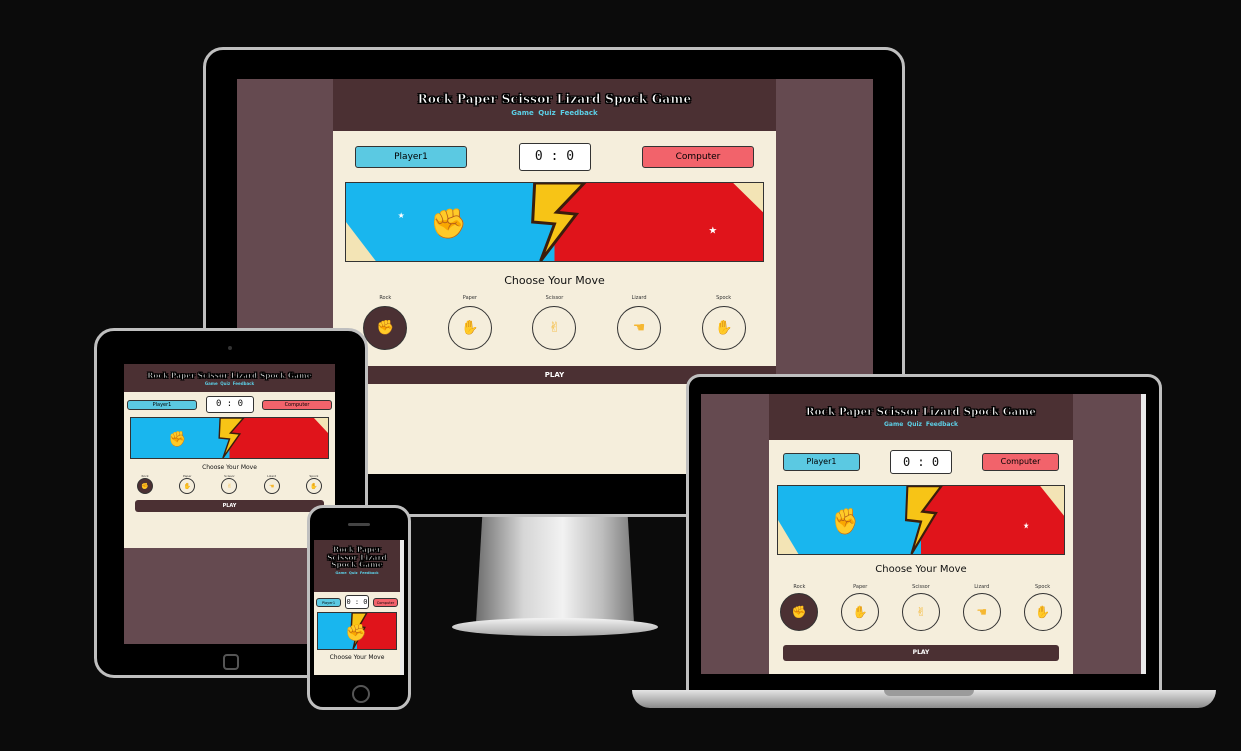 Image resolution: width=1241 pixels, height=751 pixels. I want to click on move-label: Spock, so click(1043, 587).